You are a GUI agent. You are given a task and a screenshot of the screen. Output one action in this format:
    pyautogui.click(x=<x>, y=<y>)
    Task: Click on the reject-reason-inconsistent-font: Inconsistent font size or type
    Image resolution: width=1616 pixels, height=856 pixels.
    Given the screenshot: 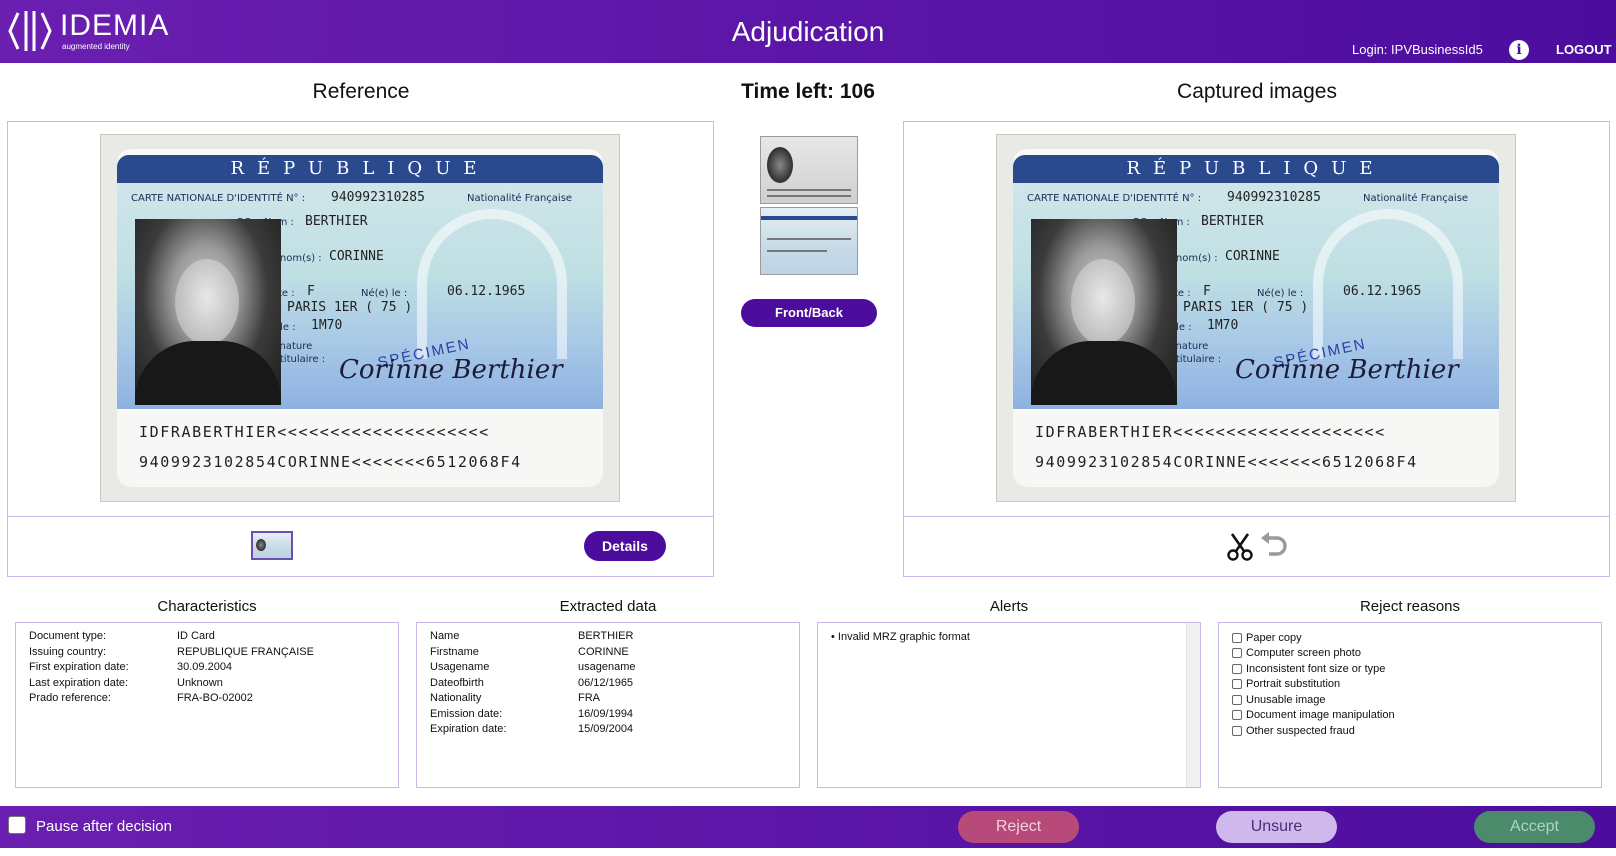 What is the action you would take?
    pyautogui.click(x=1308, y=669)
    